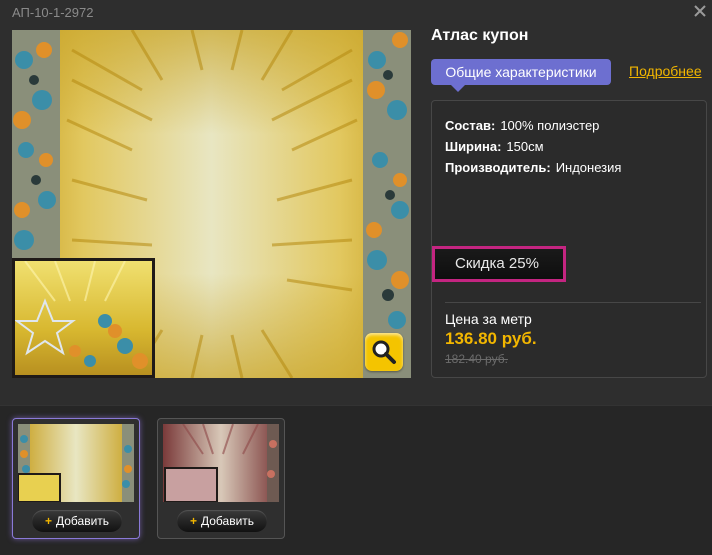  Describe the element at coordinates (533, 167) in the screenshot. I see `spec-manufacturer: Производитель: Индонезия` at that location.